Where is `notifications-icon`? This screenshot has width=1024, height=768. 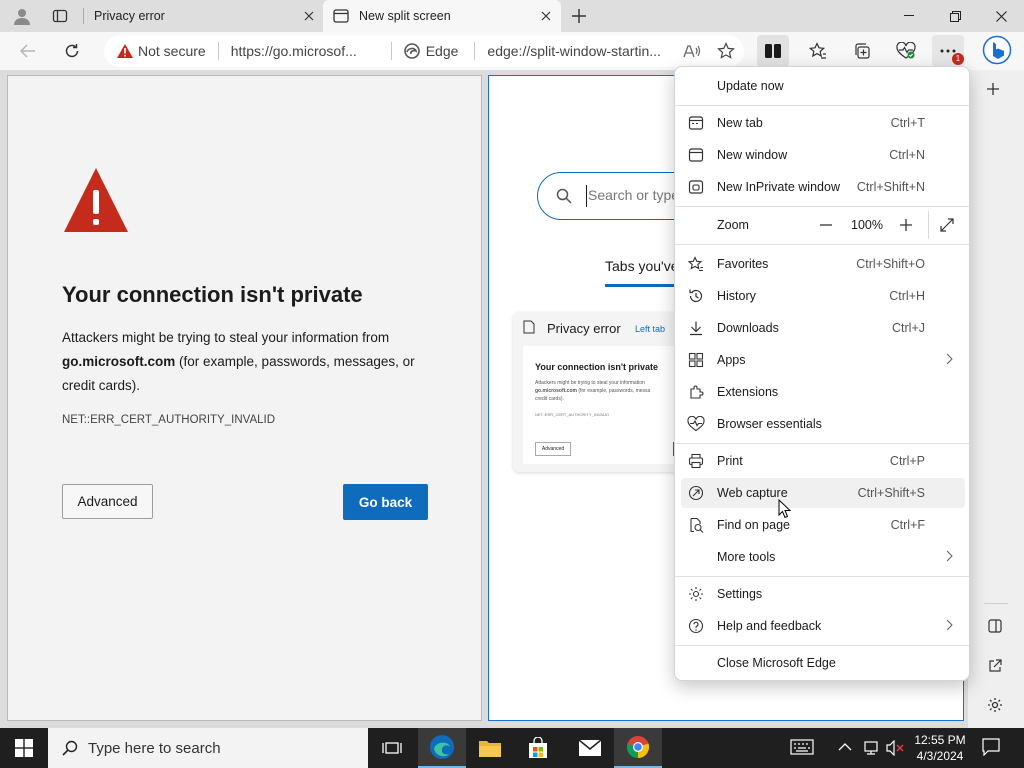 notifications-icon is located at coordinates (991, 747).